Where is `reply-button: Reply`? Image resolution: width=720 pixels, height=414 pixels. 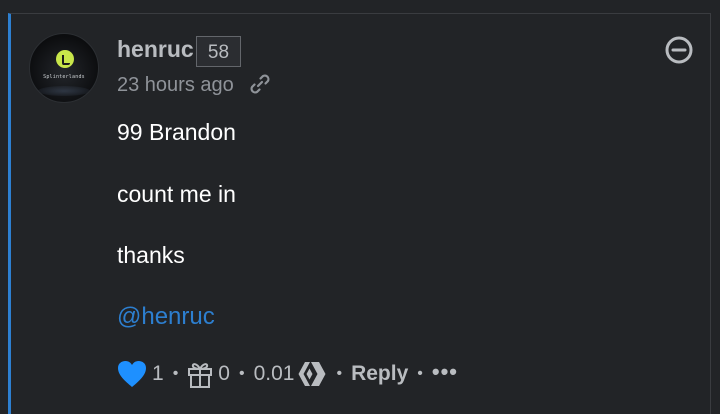 reply-button: Reply is located at coordinates (379, 374).